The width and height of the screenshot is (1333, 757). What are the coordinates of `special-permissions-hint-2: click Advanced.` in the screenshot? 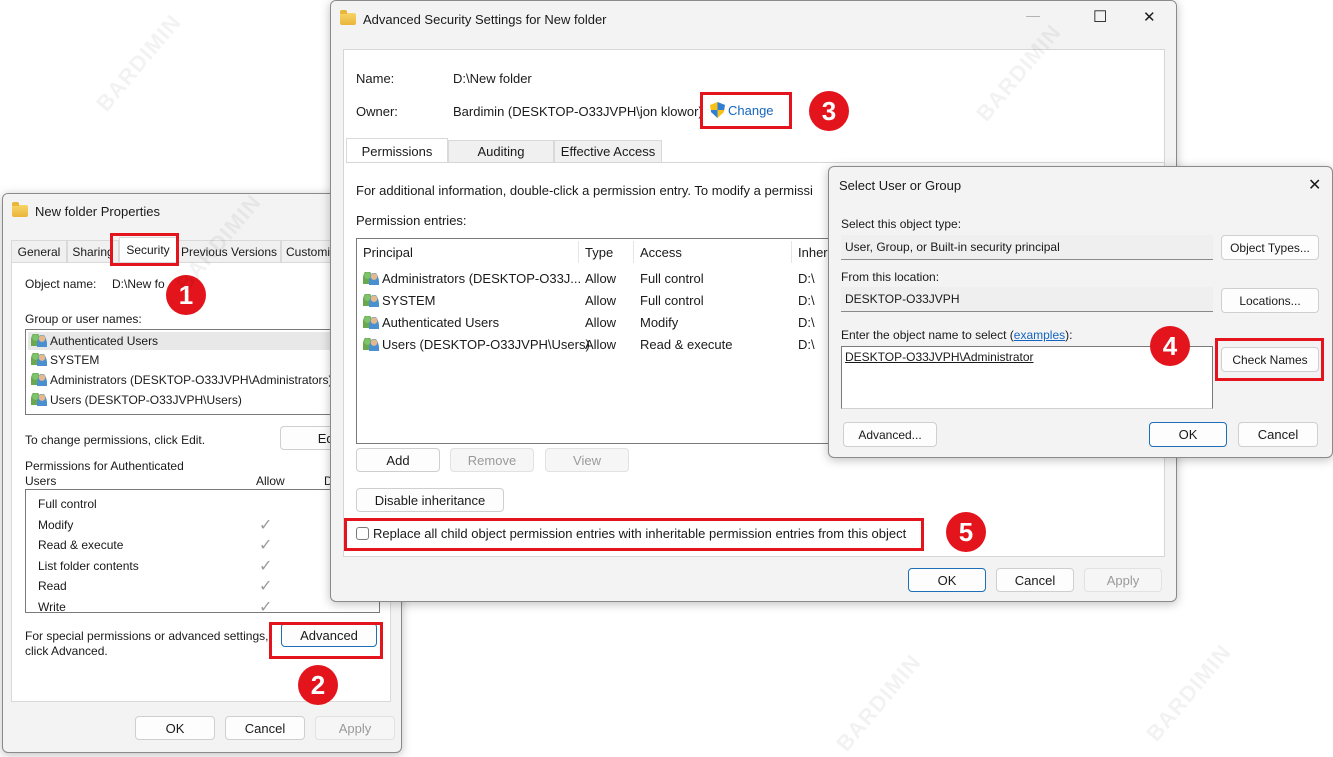 It's located at (66, 651).